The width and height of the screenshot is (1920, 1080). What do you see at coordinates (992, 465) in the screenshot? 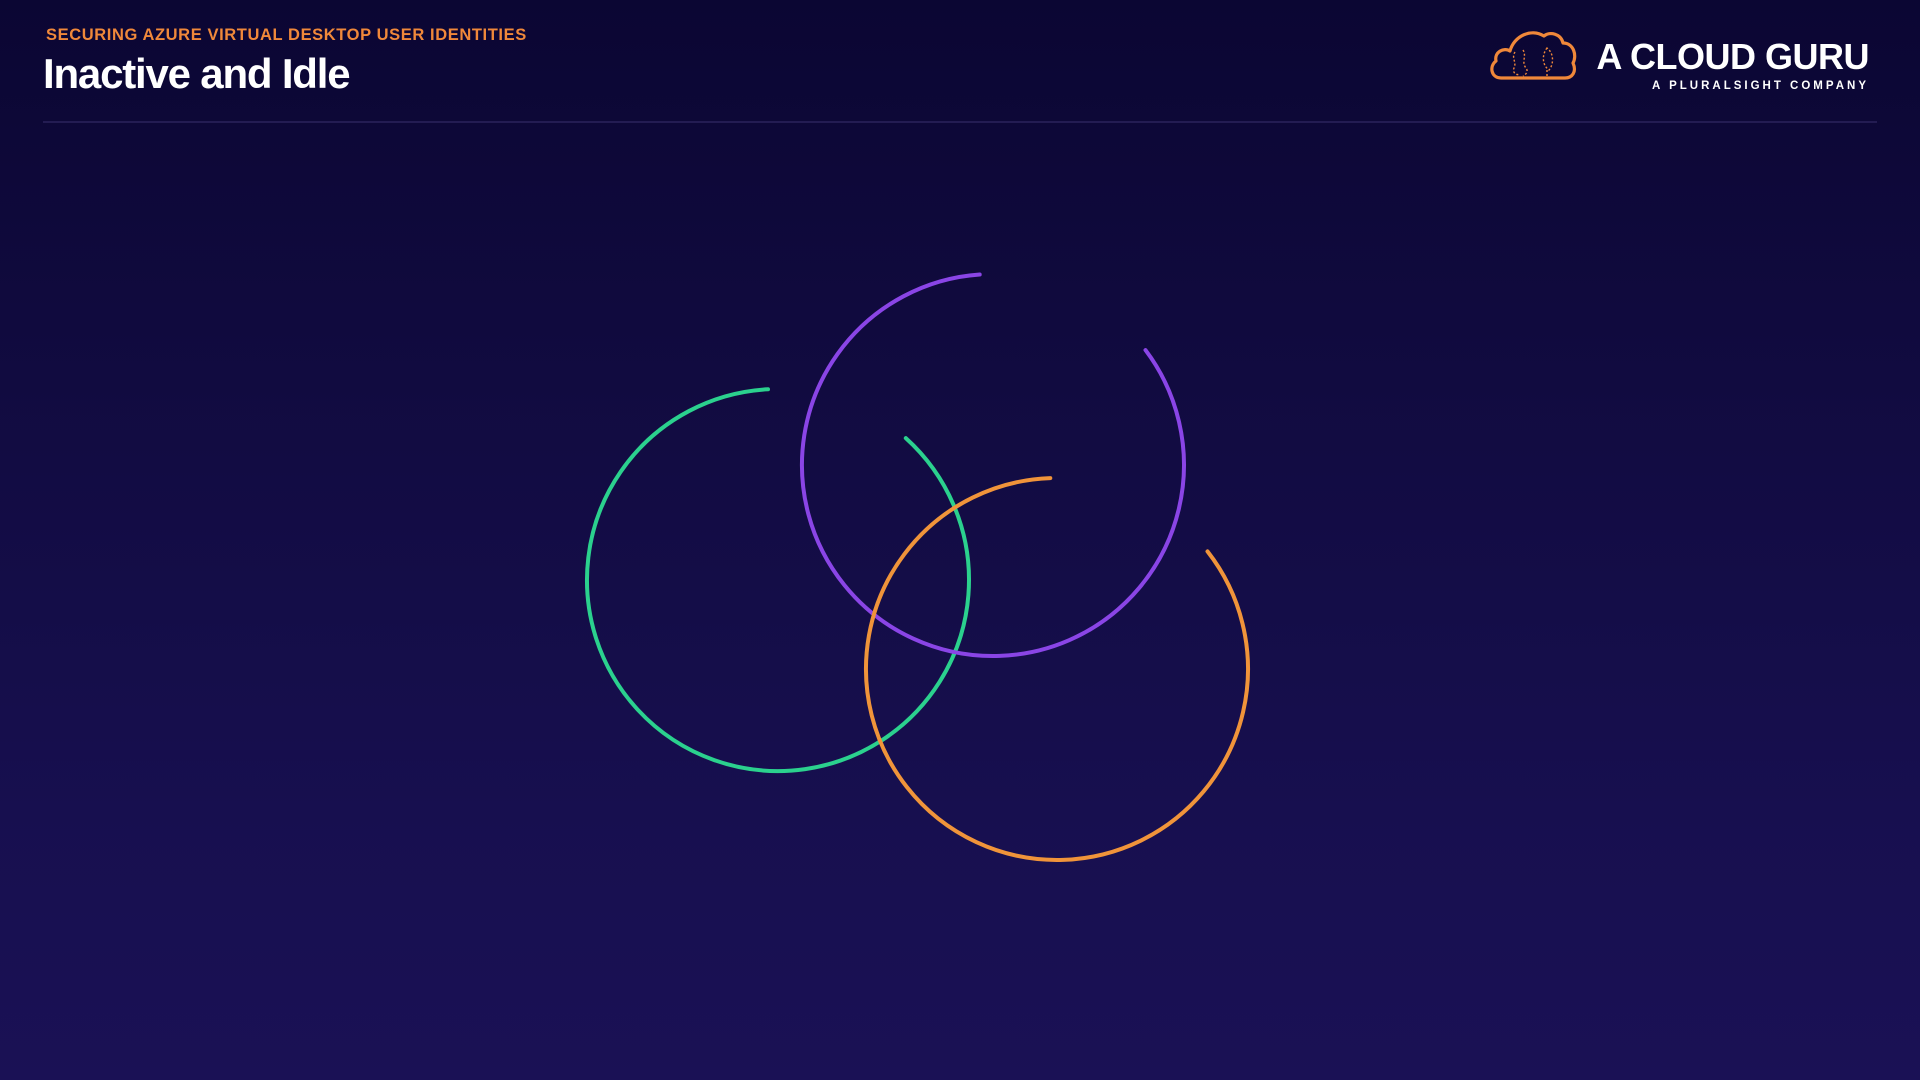
I see `purple-ring-arc` at bounding box center [992, 465].